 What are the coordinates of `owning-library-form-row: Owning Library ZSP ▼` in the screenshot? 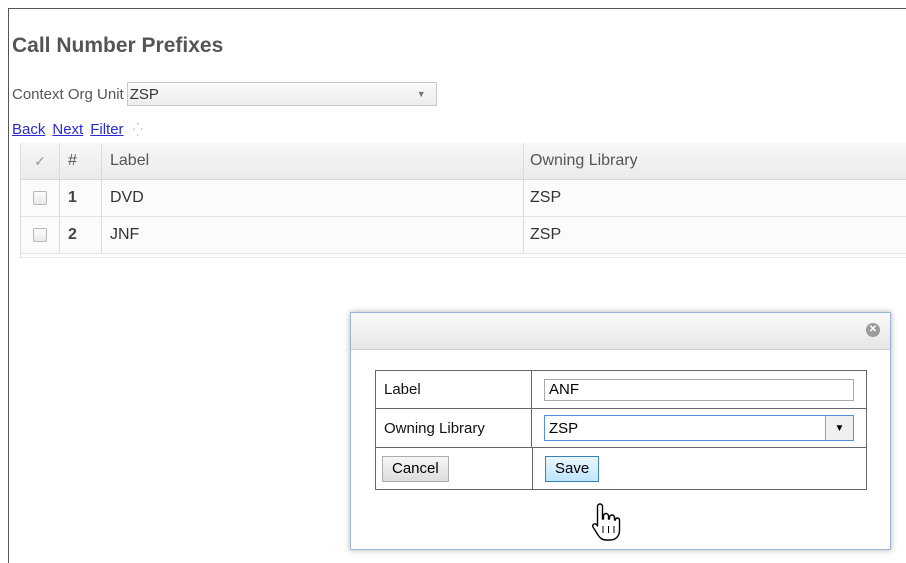 It's located at (621, 428).